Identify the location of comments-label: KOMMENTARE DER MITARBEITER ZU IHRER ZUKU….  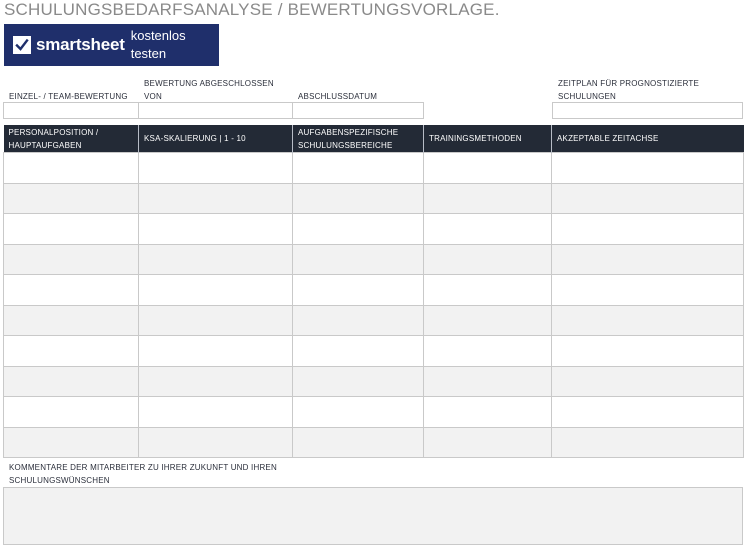
(143, 474).